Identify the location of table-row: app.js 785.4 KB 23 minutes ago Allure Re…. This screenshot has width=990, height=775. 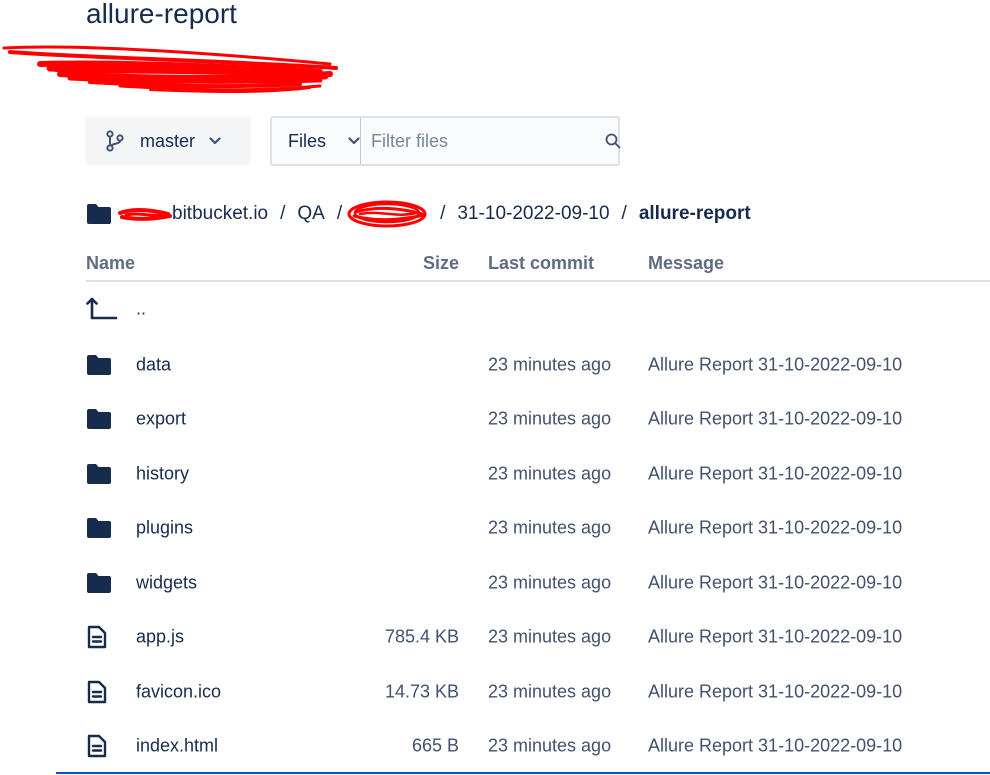
(538, 637).